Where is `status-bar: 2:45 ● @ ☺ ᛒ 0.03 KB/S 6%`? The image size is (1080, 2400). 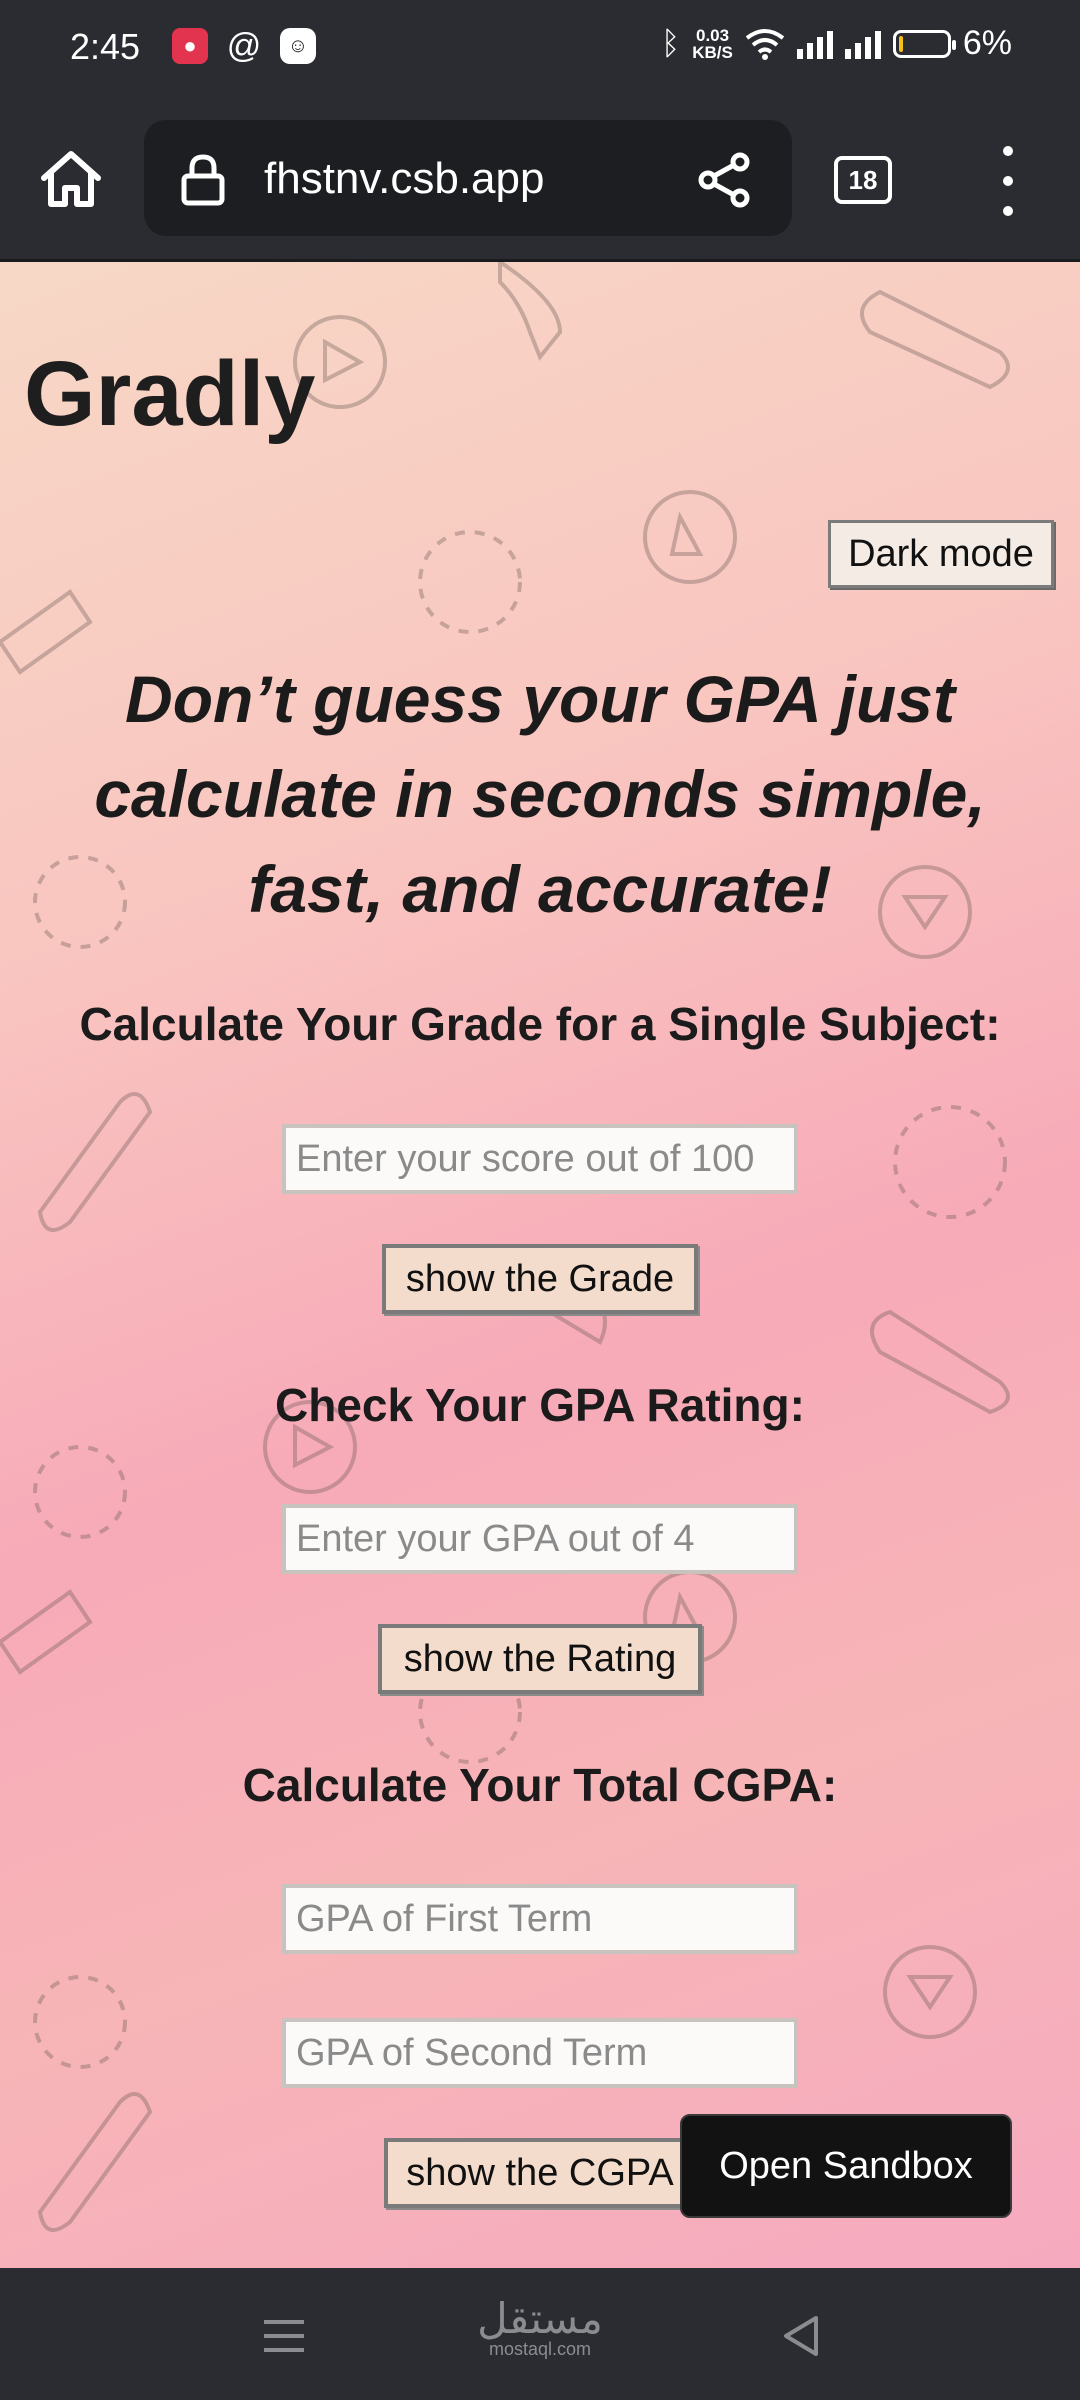
status-bar: 2:45 ● @ ☺ ᛒ 0.03 KB/S 6% is located at coordinates (540, 48).